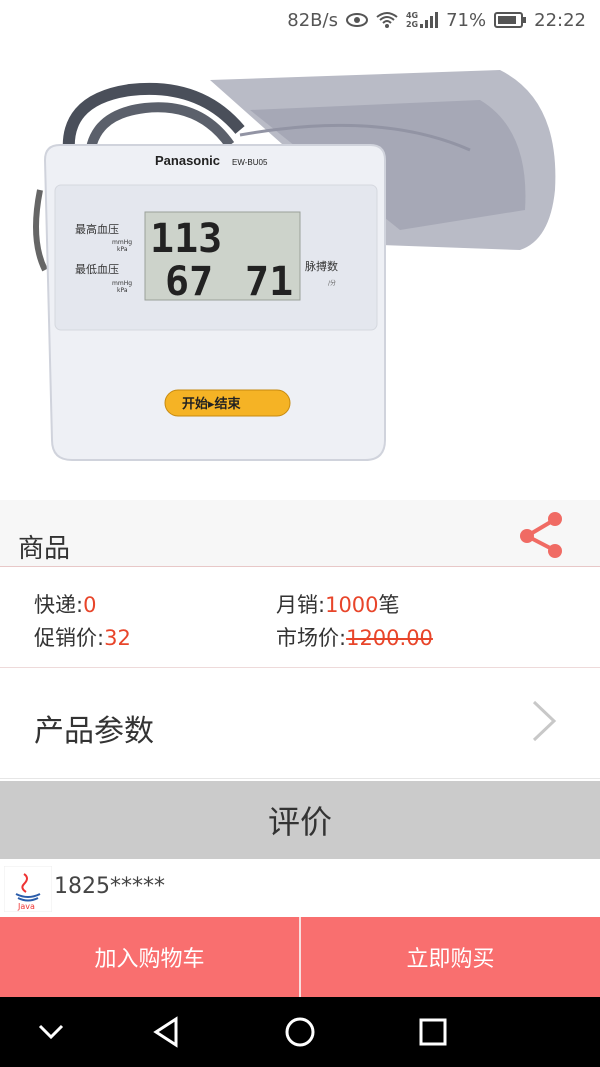 The width and height of the screenshot is (600, 1067). Describe the element at coordinates (90, 605) in the screenshot. I see `shipping-value: 0` at that location.